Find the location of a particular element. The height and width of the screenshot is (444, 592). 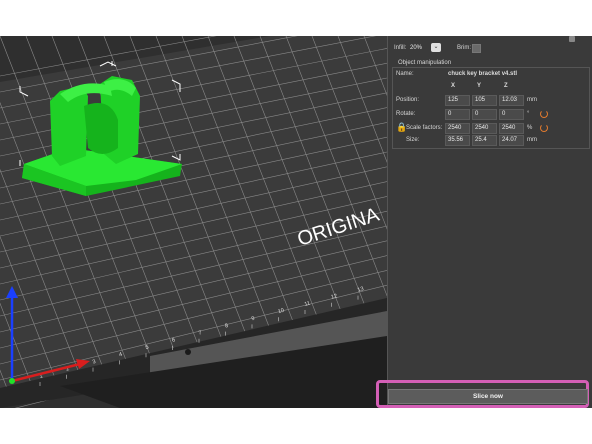

object-manipulation-title: Object manipulation is located at coordinates (425, 63).